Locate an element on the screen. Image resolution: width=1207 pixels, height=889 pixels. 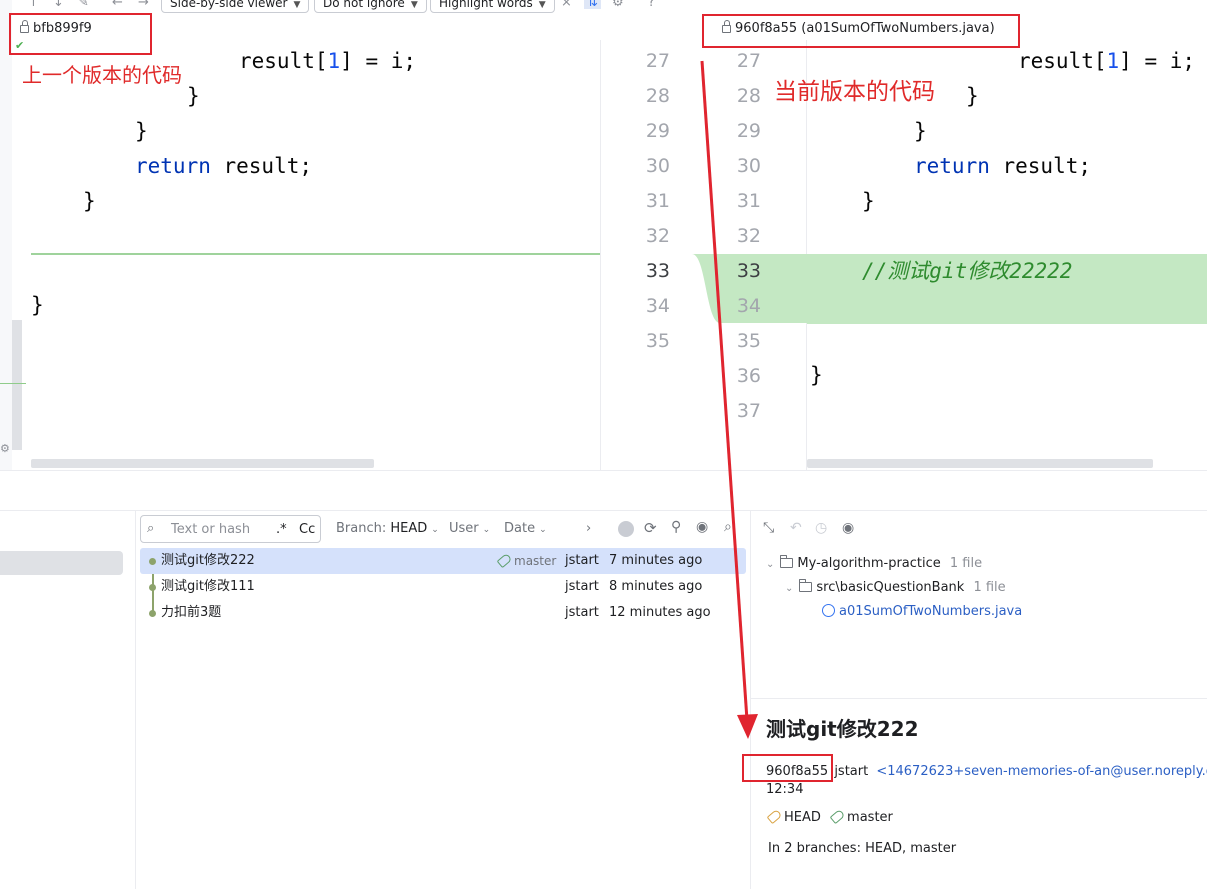
right-horizontal-scrollbar is located at coordinates (980, 463).